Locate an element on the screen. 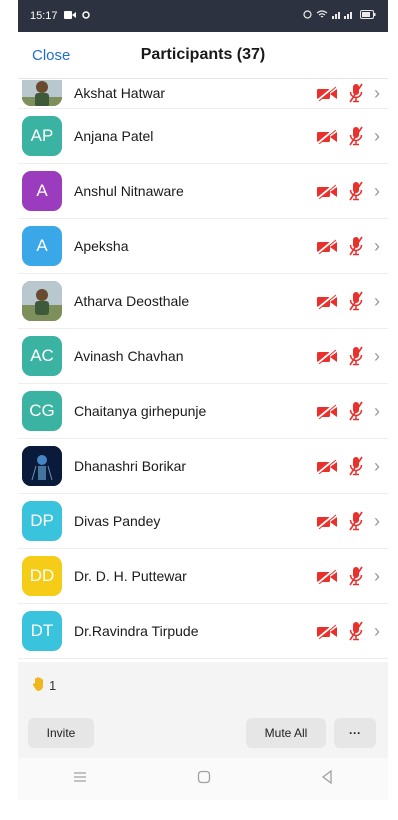 The image size is (398, 820). participant-row: Dhanashri Borikar › is located at coordinates (203, 466).